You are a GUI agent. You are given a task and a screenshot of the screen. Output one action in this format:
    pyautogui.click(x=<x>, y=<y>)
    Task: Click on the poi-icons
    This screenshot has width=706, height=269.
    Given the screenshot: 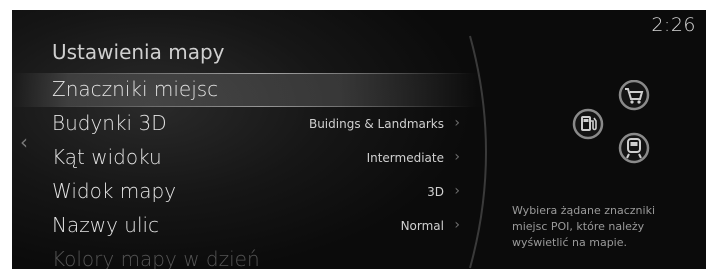 What is the action you would take?
    pyautogui.click(x=611, y=122)
    